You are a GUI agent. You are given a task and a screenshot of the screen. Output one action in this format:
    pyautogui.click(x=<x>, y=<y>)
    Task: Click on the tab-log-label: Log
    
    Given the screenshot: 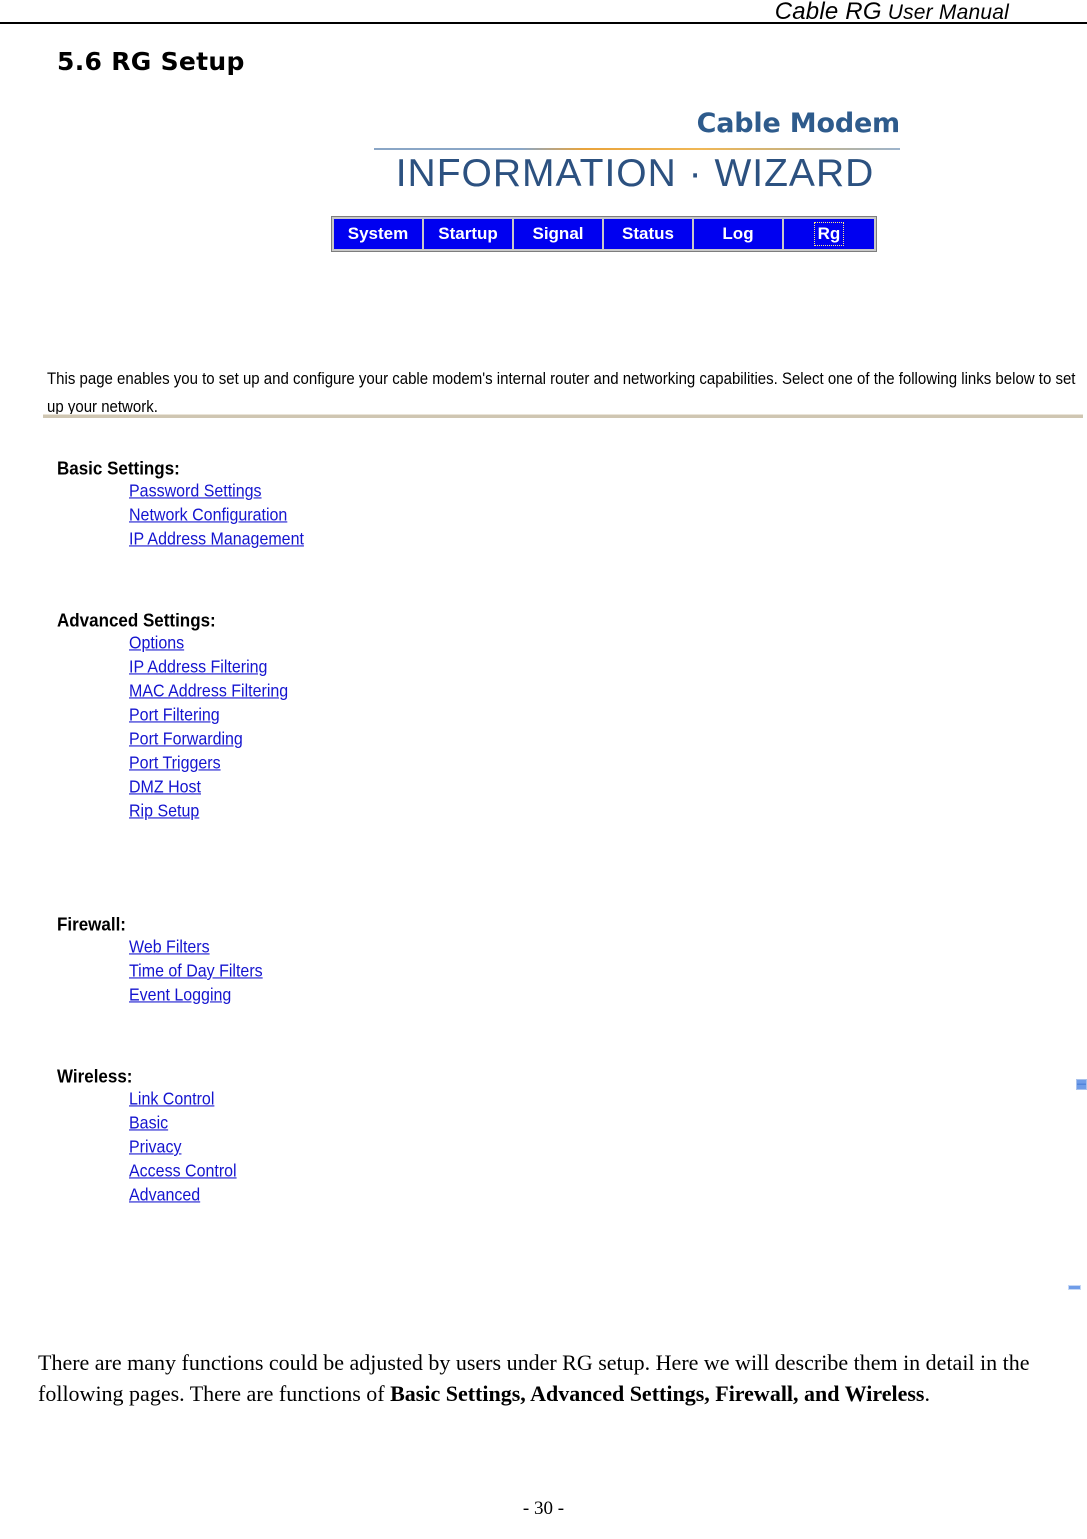 What is the action you would take?
    pyautogui.click(x=738, y=233)
    